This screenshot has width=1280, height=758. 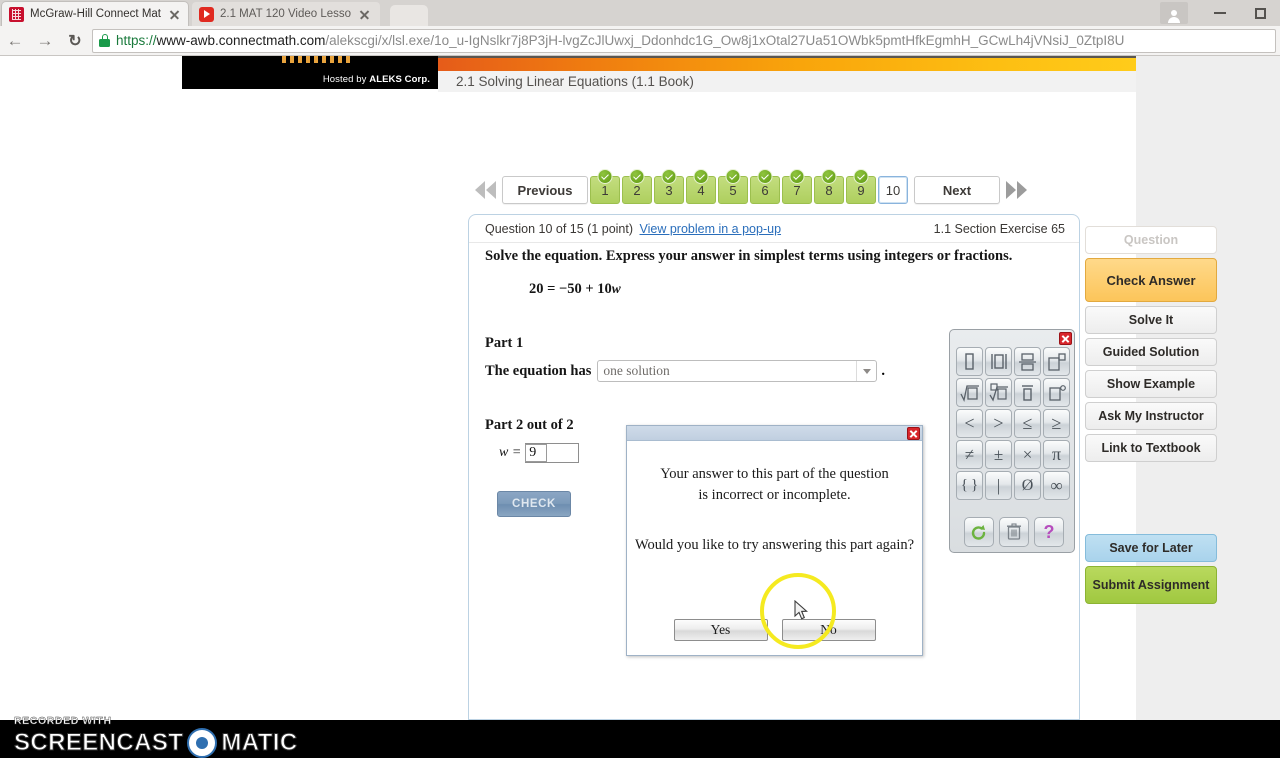 What do you see at coordinates (1027, 392) in the screenshot?
I see `overline-icon` at bounding box center [1027, 392].